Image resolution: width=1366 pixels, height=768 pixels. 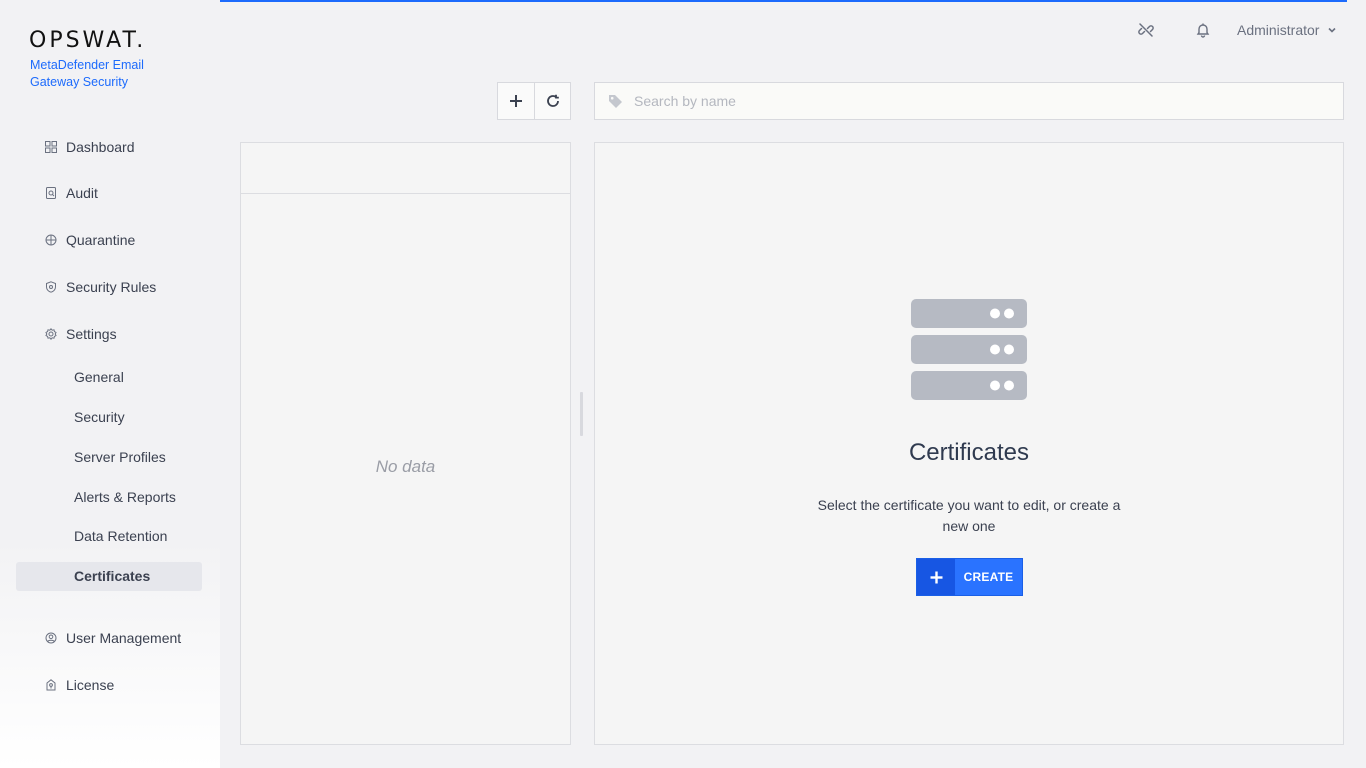 I want to click on sidebar-subitem-security: Security, so click(x=99, y=417).